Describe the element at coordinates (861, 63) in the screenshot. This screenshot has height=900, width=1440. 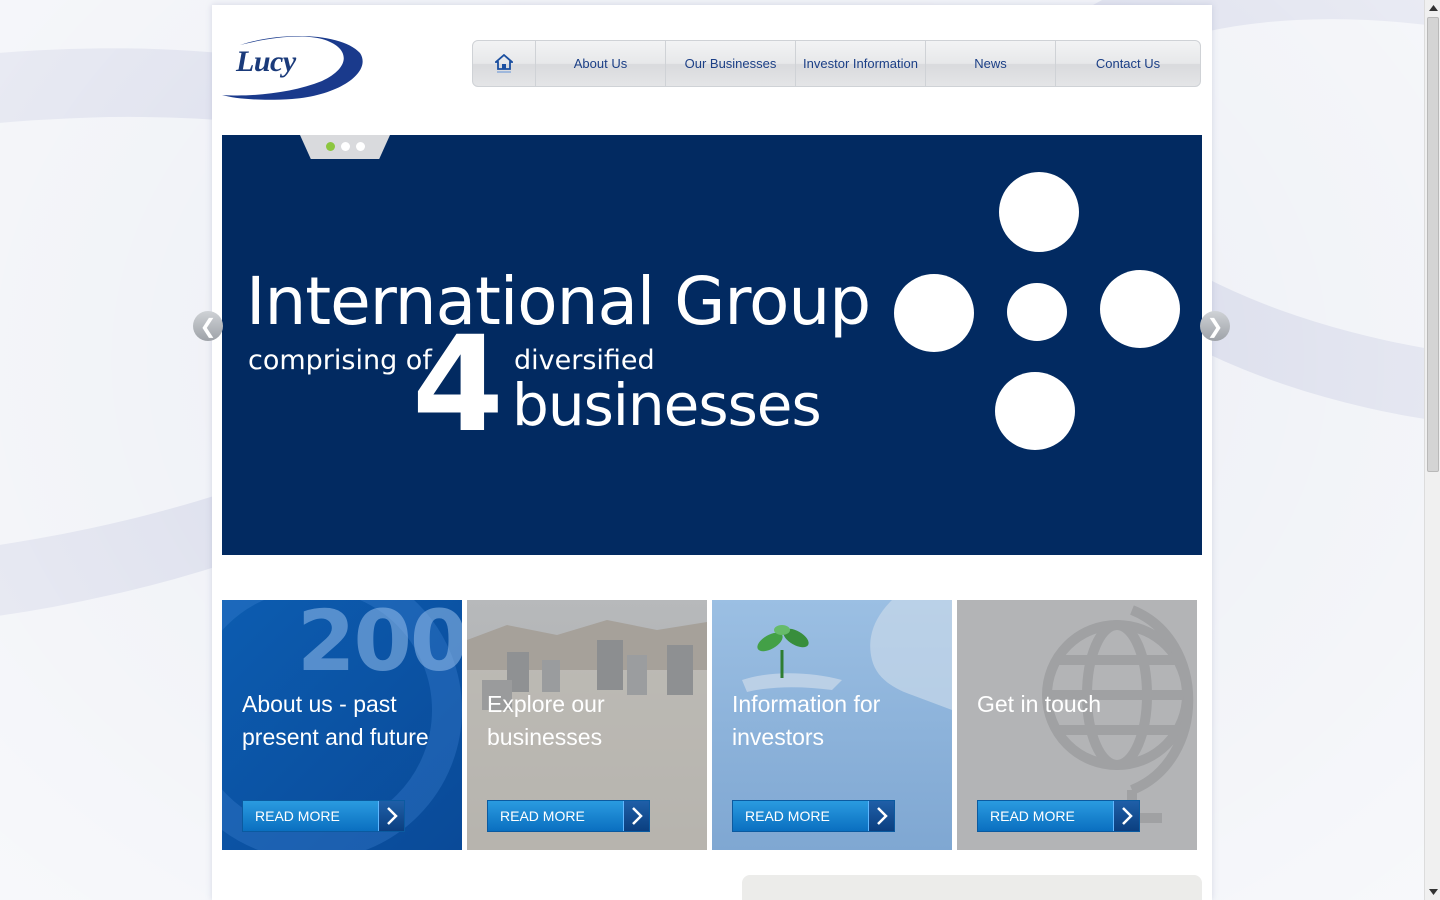
I see `nav-investor-information: Investor Information` at that location.